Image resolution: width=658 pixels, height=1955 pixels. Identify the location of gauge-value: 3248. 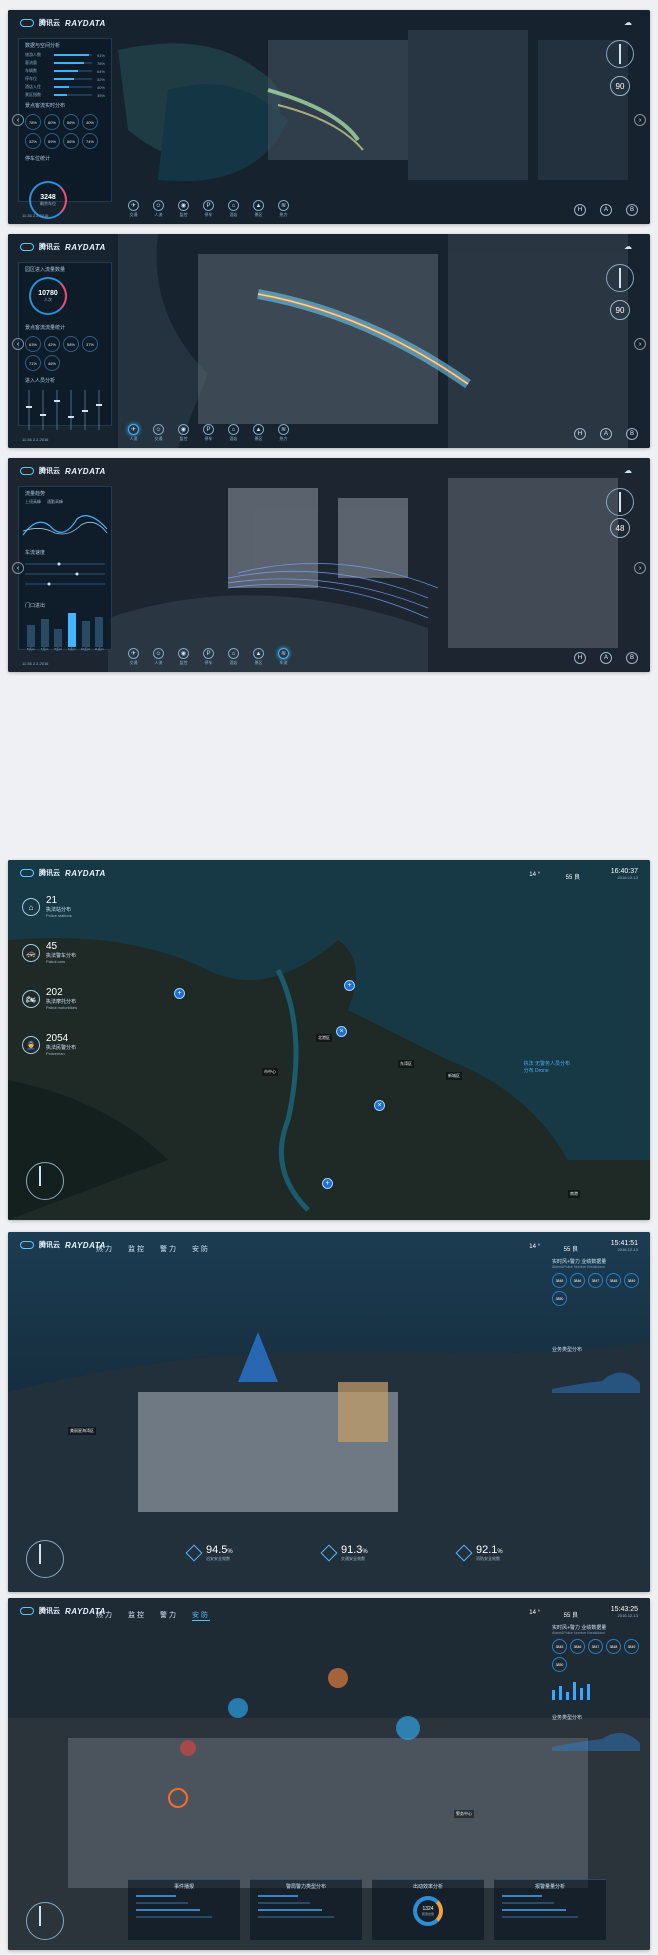
(48, 197).